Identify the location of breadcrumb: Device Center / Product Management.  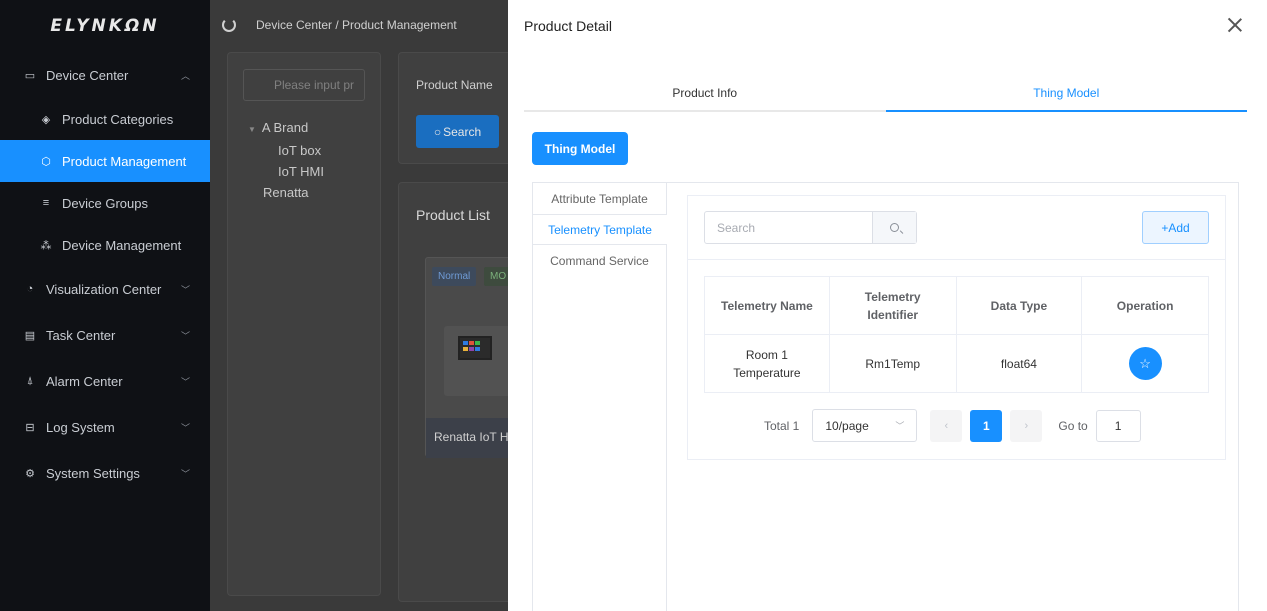
(356, 25).